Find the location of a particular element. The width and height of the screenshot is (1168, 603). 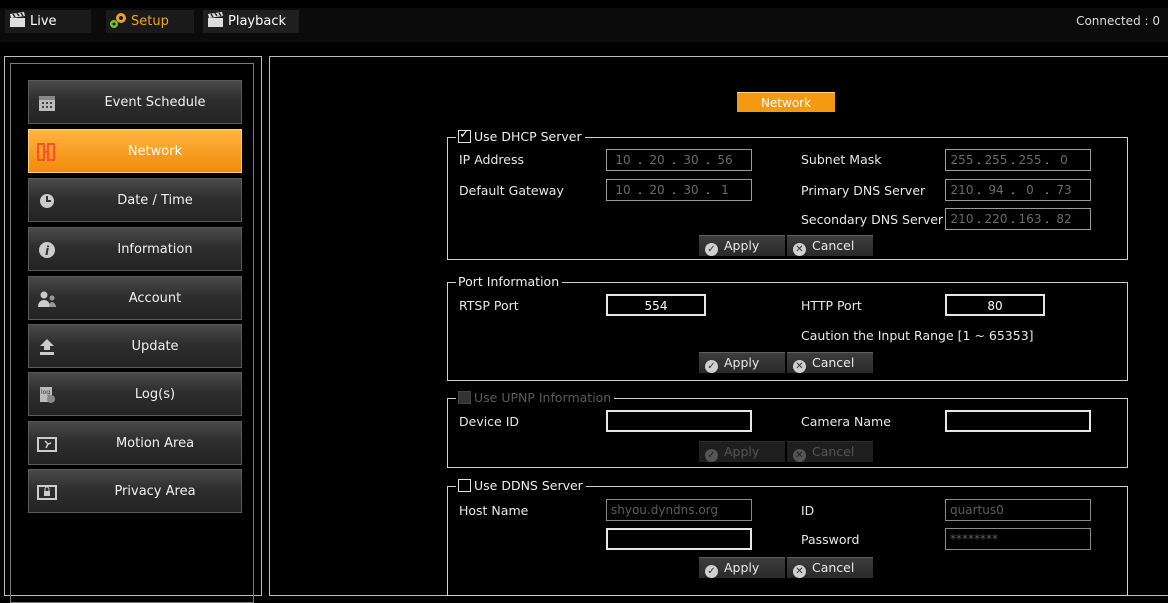

host-name-extra-input is located at coordinates (679, 539).